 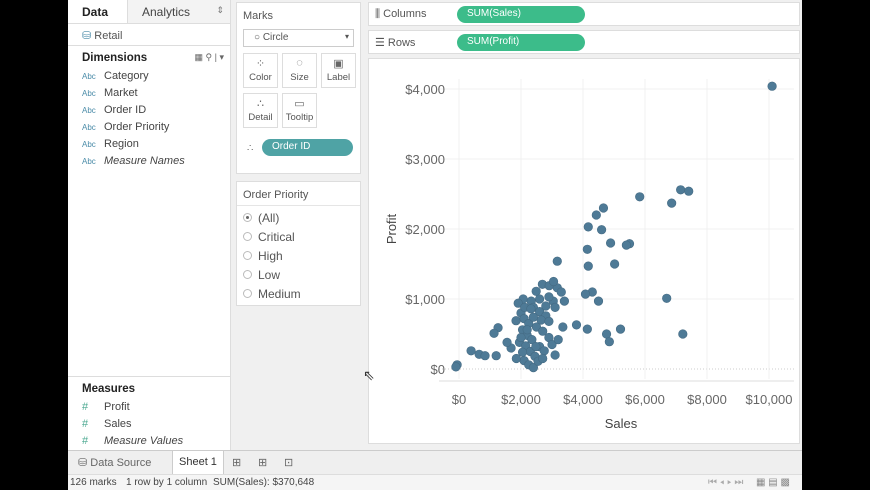 What do you see at coordinates (298, 294) in the screenshot?
I see `filter-option: Medium` at bounding box center [298, 294].